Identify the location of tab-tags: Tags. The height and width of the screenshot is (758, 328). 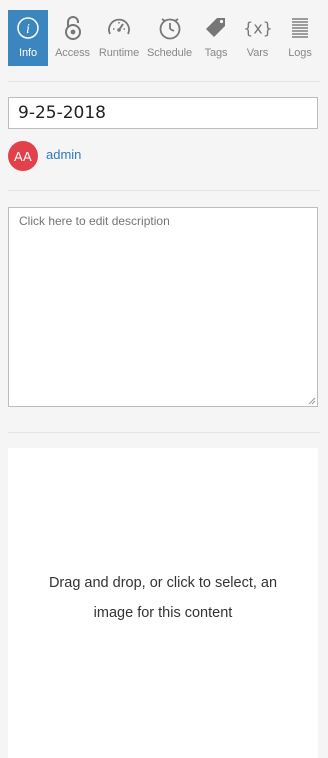
(216, 38).